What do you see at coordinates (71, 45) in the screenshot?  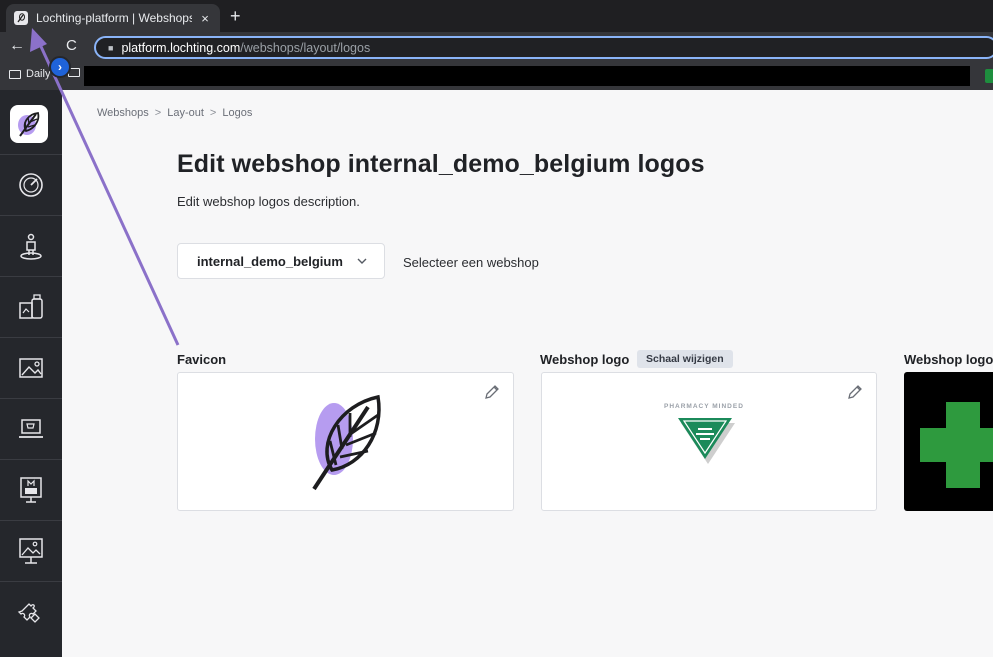 I see `reload-icon: C` at bounding box center [71, 45].